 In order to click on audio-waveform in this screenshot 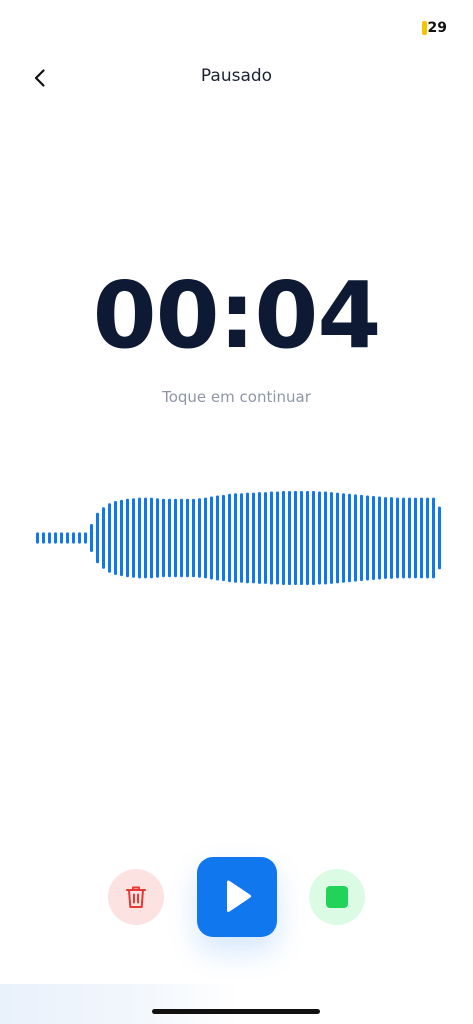, I will do `click(238, 538)`.